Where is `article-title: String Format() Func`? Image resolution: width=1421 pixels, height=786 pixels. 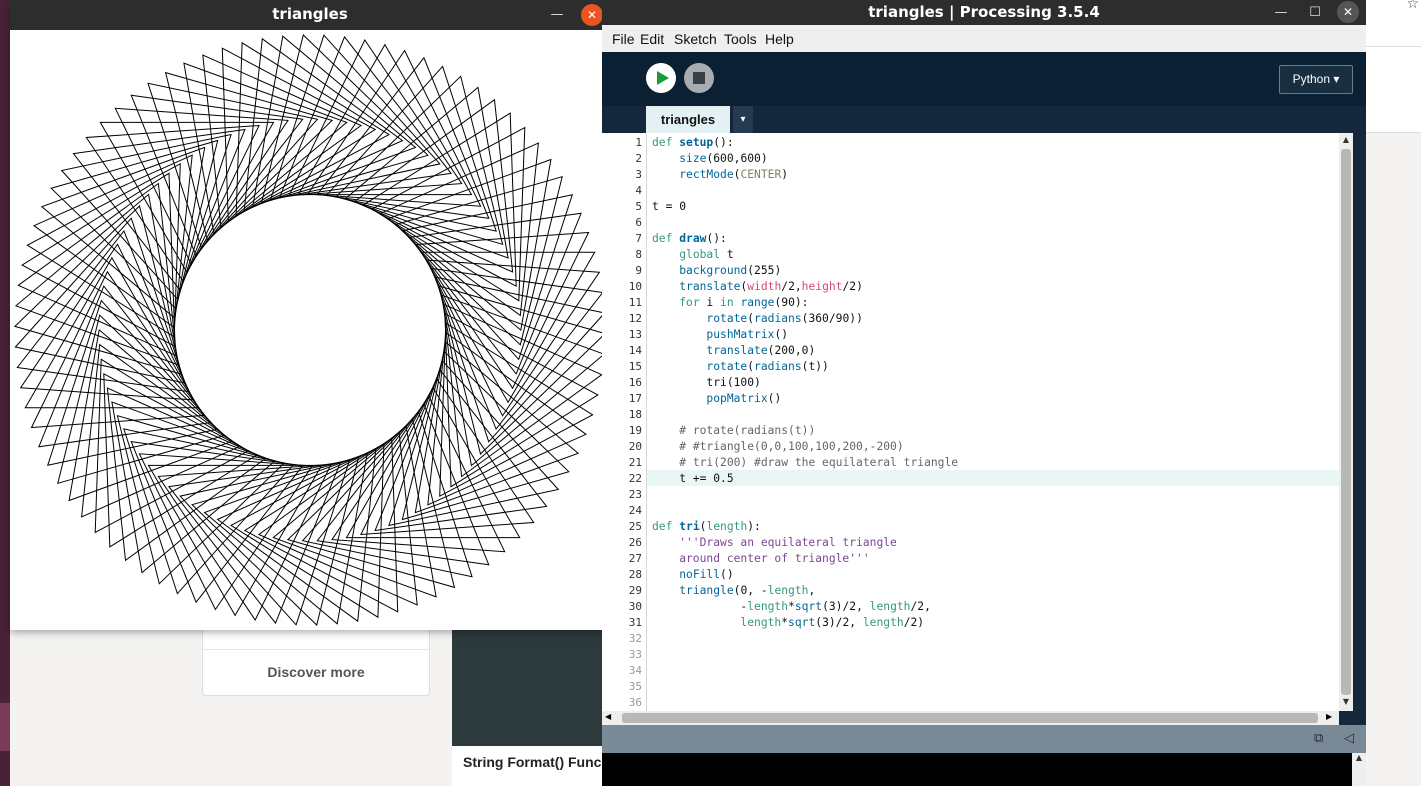
article-title: String Format() Func is located at coordinates (532, 762).